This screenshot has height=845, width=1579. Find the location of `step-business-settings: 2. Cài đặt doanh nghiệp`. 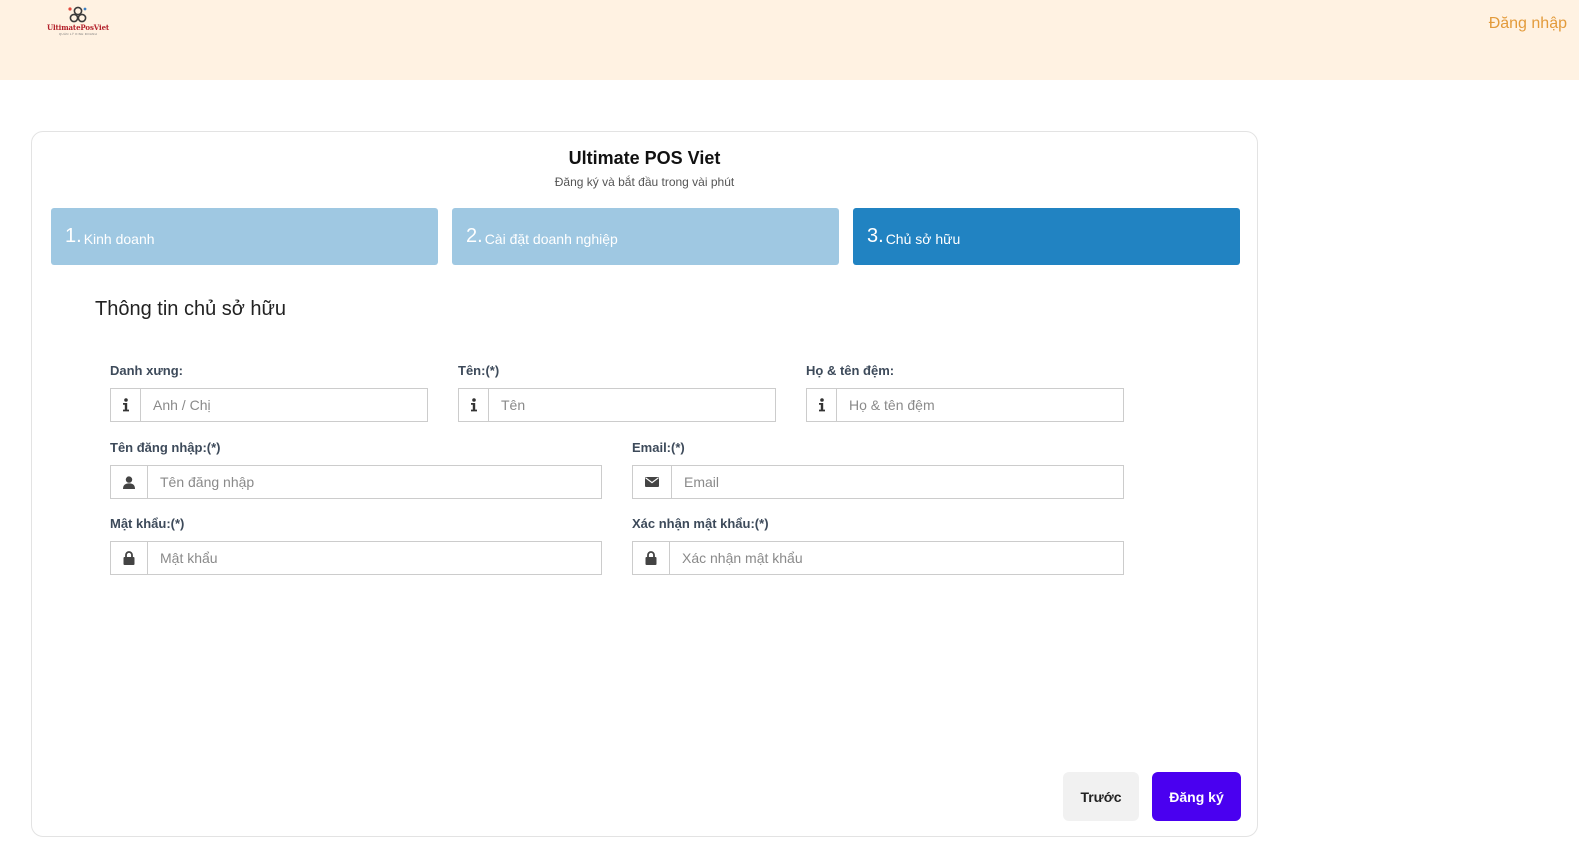

step-business-settings: 2. Cài đặt doanh nghiệp is located at coordinates (645, 236).